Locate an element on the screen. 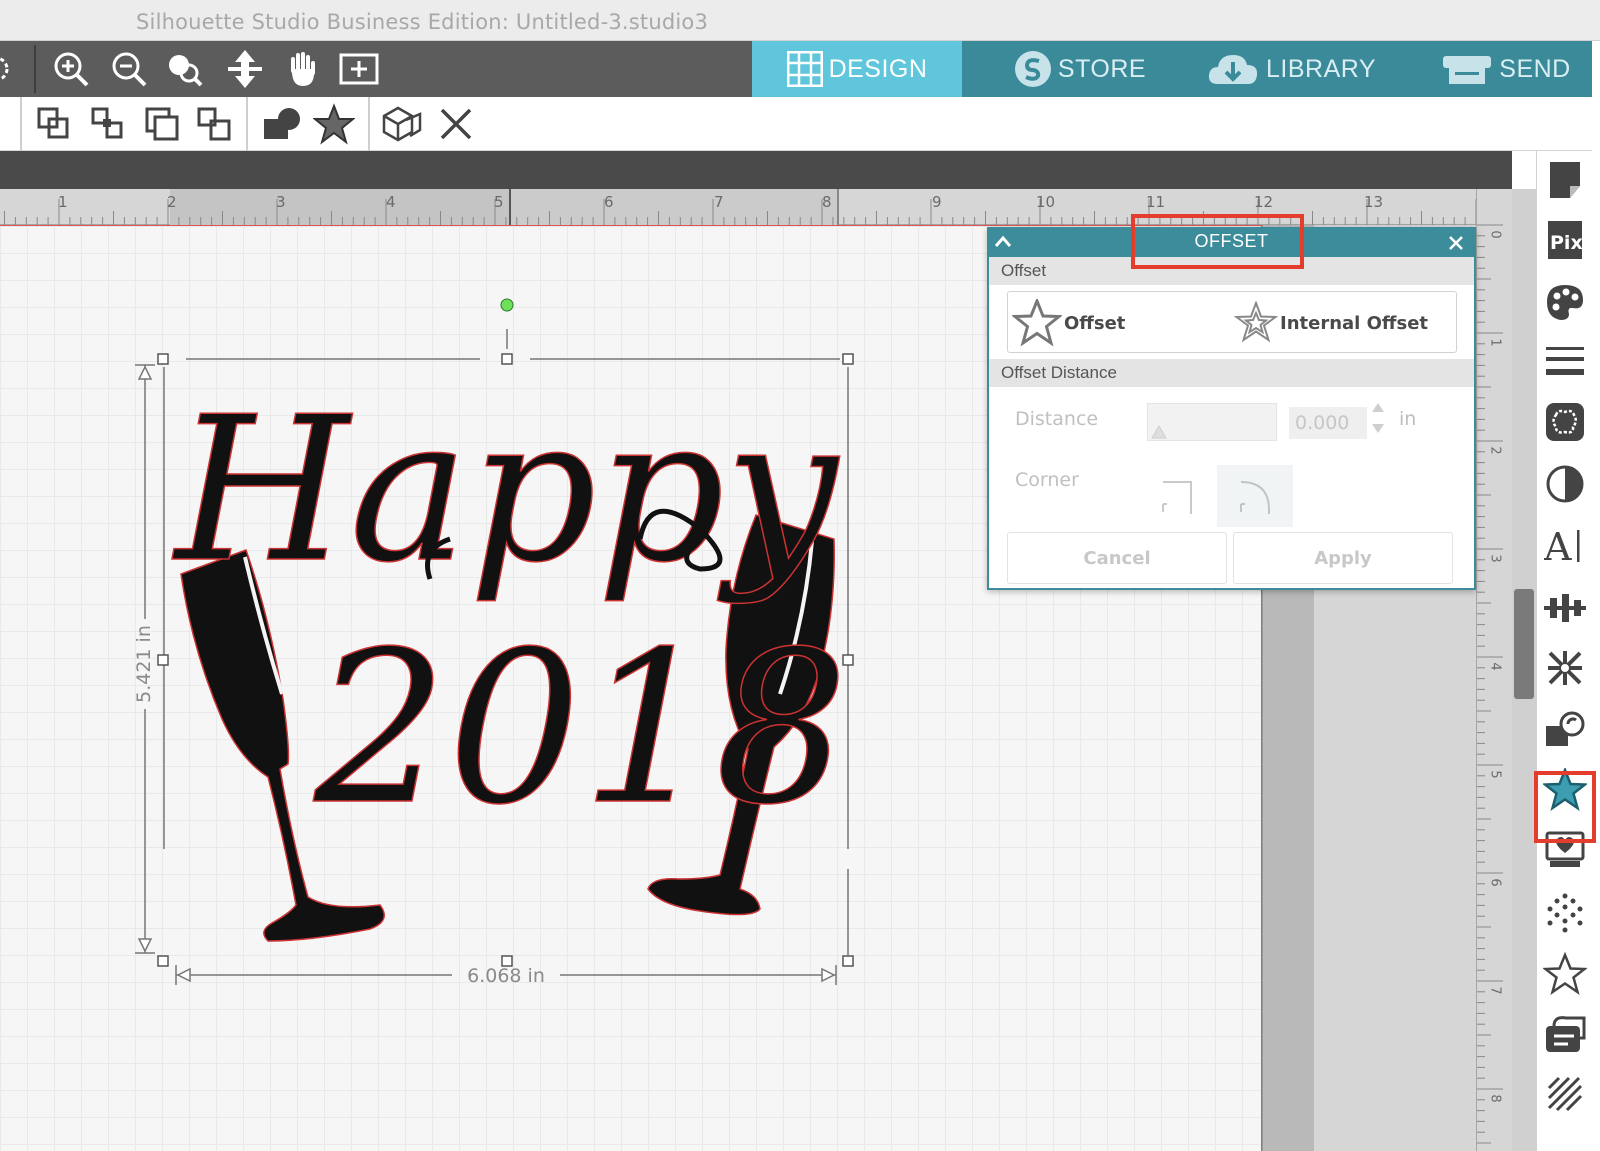 The image size is (1600, 1151). corner-label: Corner is located at coordinates (1047, 480).